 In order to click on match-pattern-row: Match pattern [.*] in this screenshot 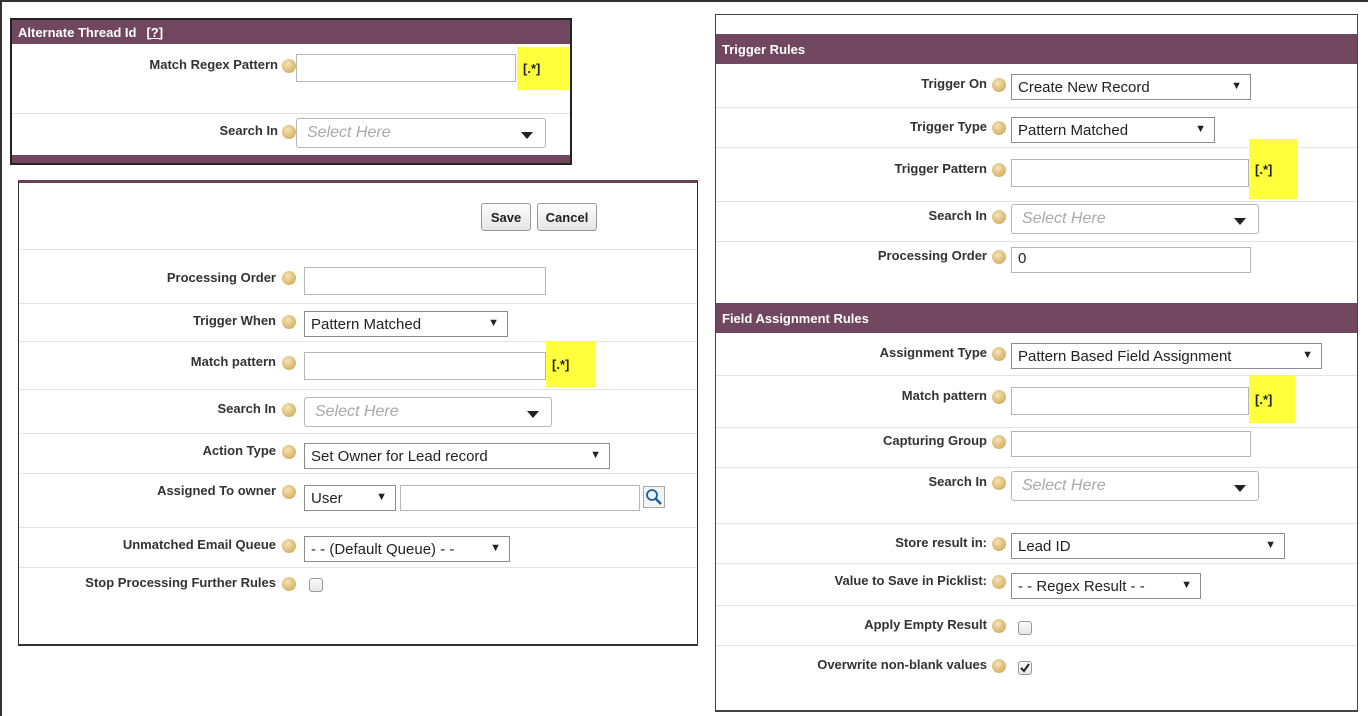, I will do `click(358, 365)`.